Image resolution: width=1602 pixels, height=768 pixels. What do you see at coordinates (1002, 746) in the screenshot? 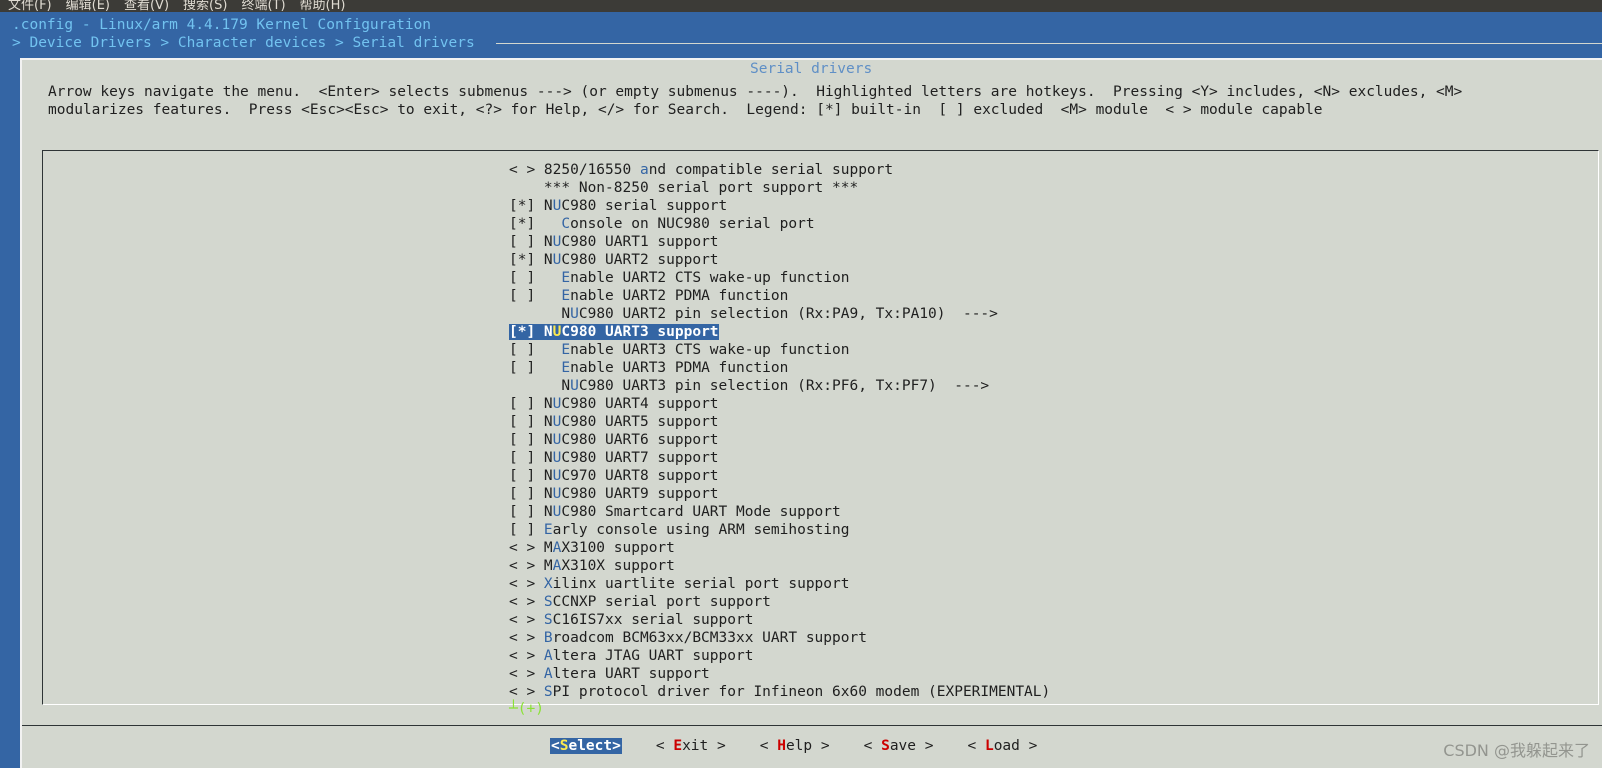
I see `button-load: < Load >` at bounding box center [1002, 746].